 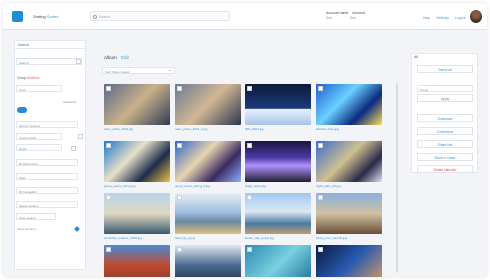 I want to click on tile-caption: field_trip_a.jpg, so click(x=208, y=238).